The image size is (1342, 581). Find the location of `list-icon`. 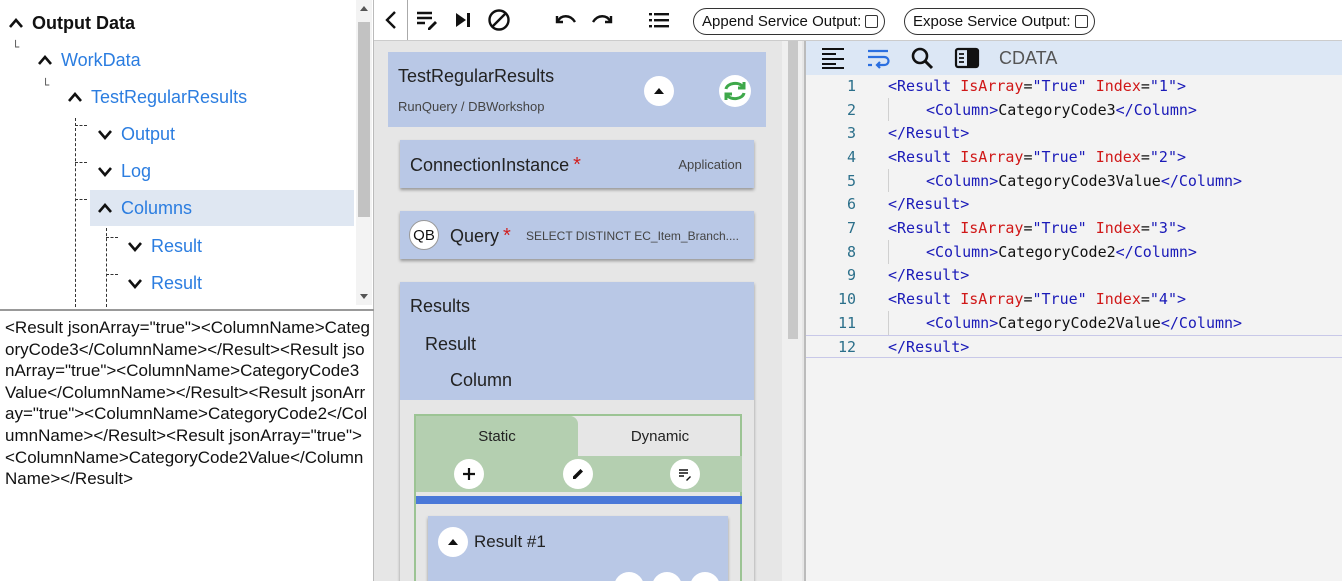

list-icon is located at coordinates (659, 20).